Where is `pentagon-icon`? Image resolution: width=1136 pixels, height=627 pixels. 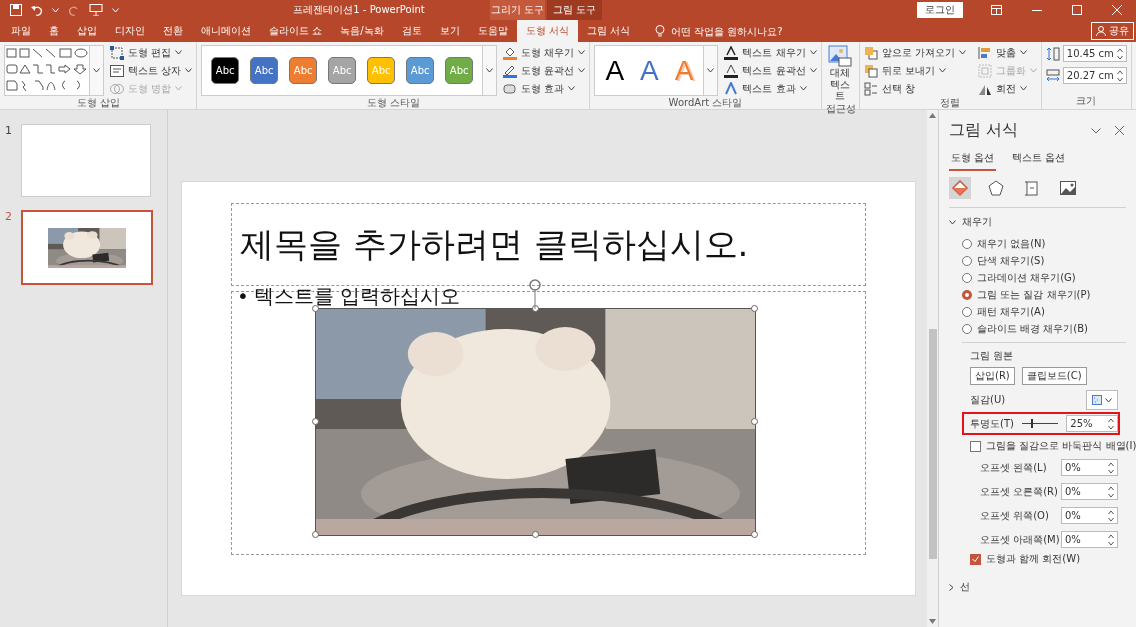
pentagon-icon is located at coordinates (996, 188).